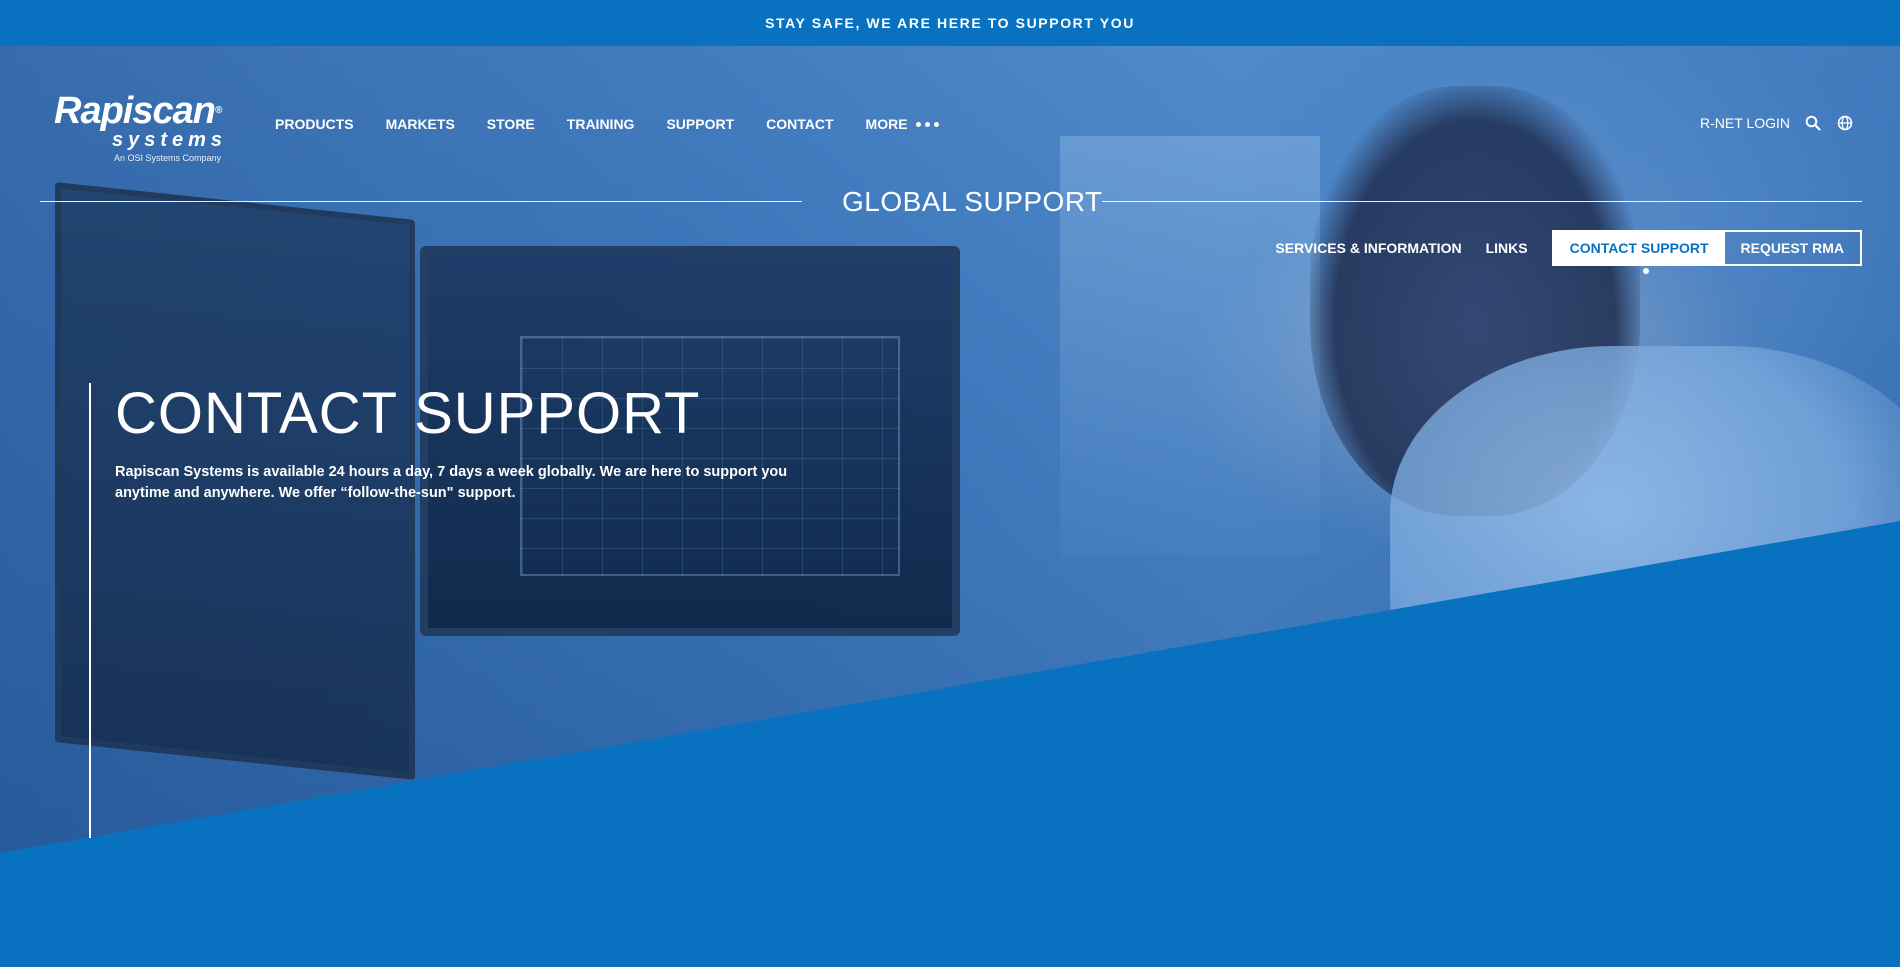 The width and height of the screenshot is (1900, 967). I want to click on ellipsis-icon, so click(927, 124).